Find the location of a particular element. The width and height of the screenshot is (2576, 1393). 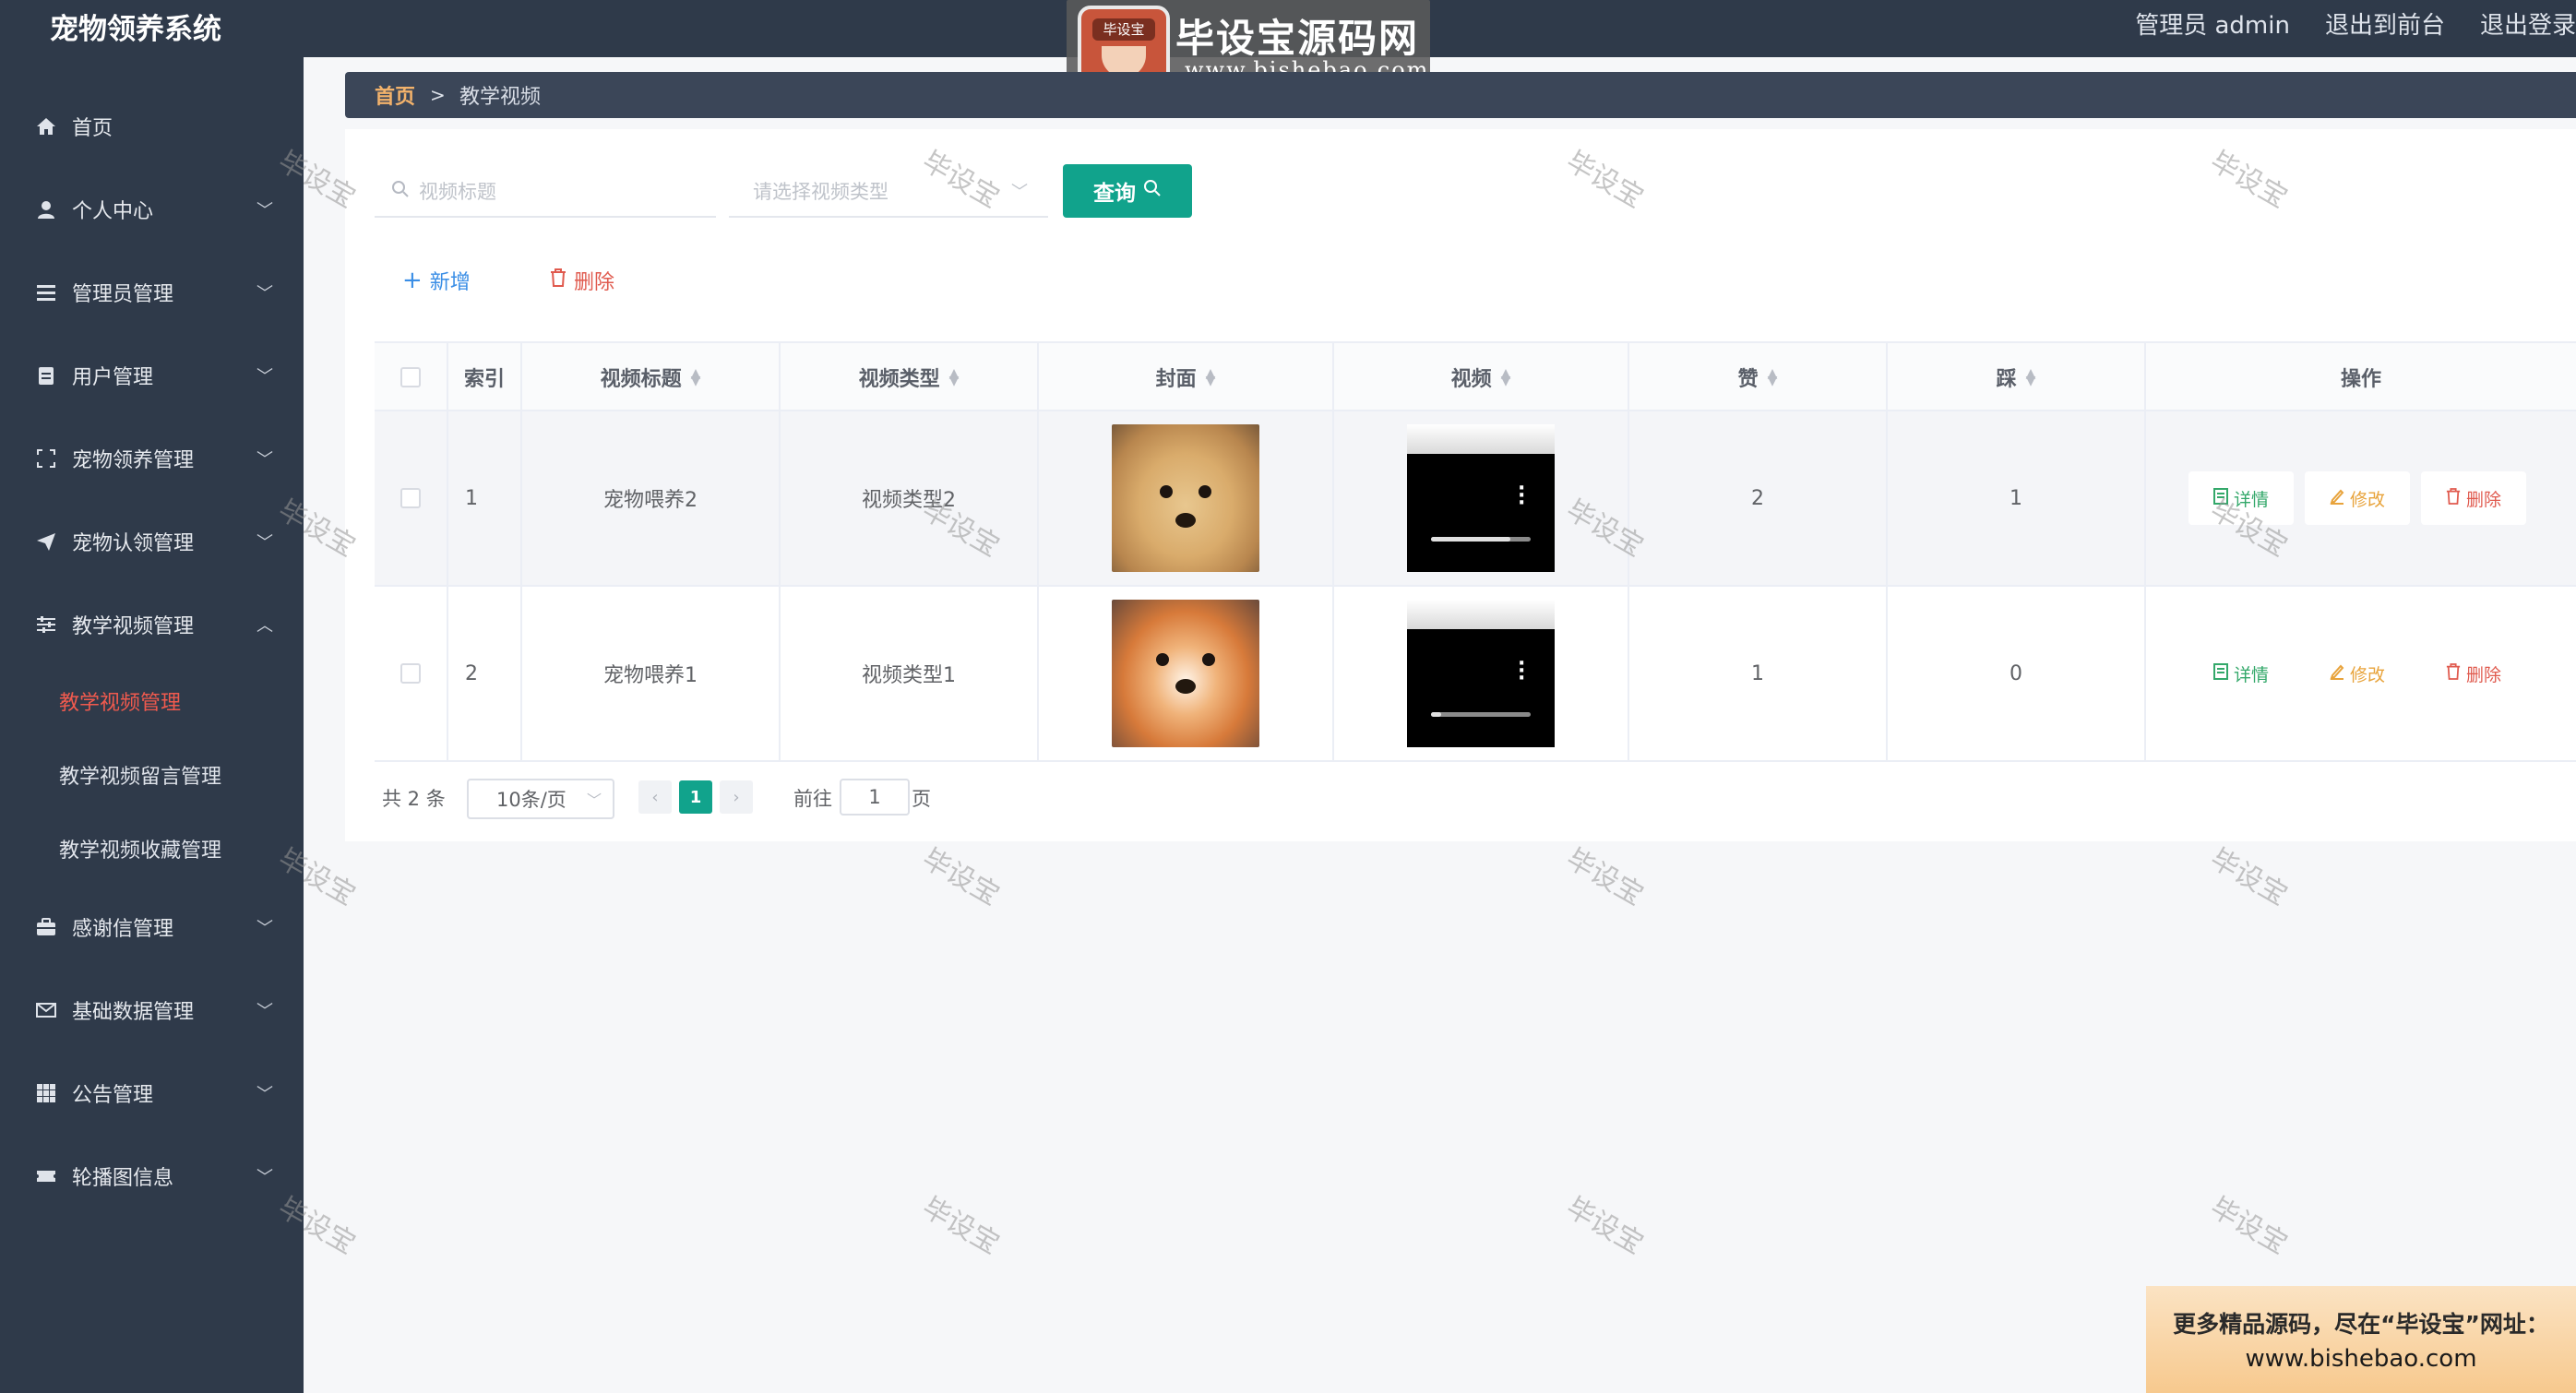

to-frontend-link: 退出到前台 is located at coordinates (2385, 23).